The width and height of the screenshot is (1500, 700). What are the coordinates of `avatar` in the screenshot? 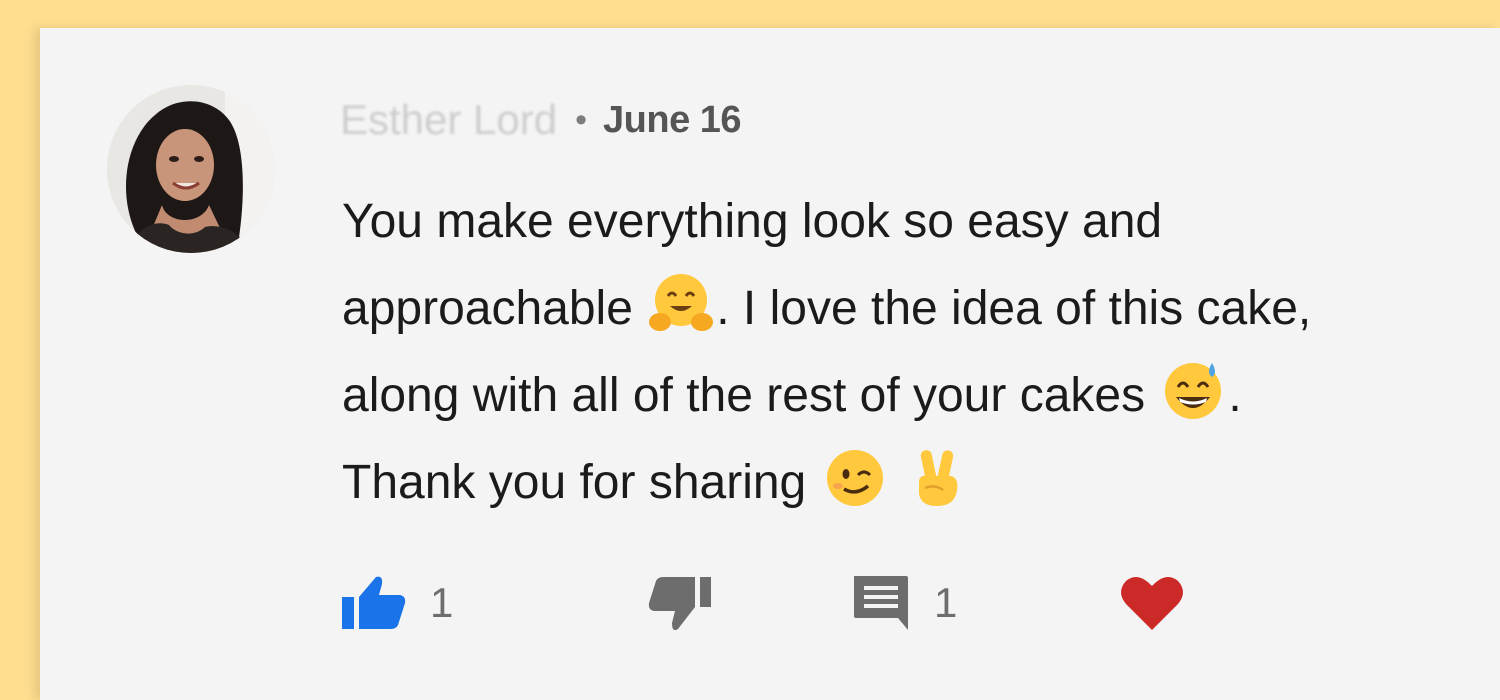 It's located at (191, 169).